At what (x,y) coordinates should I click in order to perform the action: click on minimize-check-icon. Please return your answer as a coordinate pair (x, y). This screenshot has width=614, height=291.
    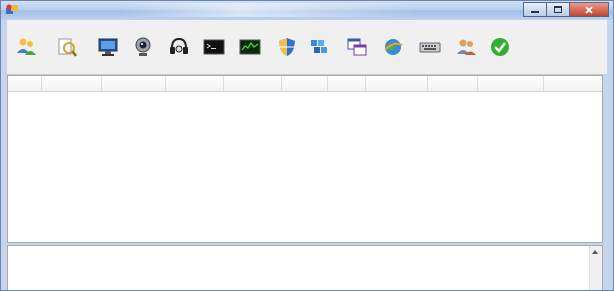
    Looking at the image, I should click on (500, 47).